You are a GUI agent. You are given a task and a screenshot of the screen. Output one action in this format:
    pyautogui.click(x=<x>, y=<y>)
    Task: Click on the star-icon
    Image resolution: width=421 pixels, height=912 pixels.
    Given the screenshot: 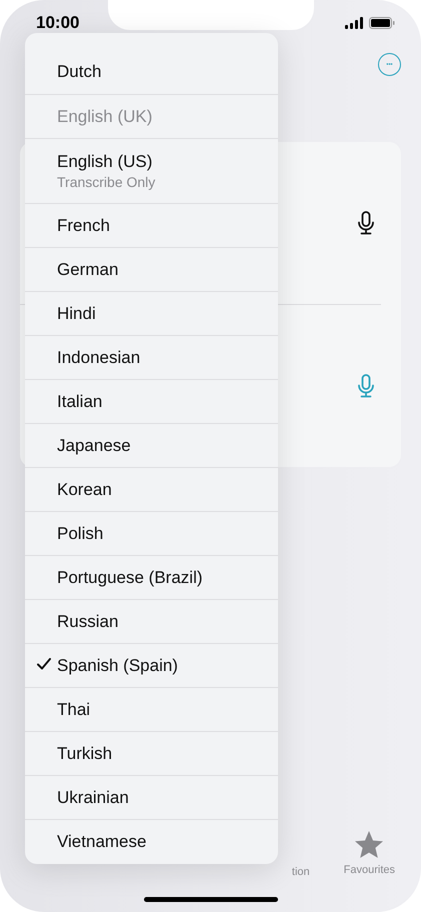 What is the action you would take?
    pyautogui.click(x=369, y=844)
    